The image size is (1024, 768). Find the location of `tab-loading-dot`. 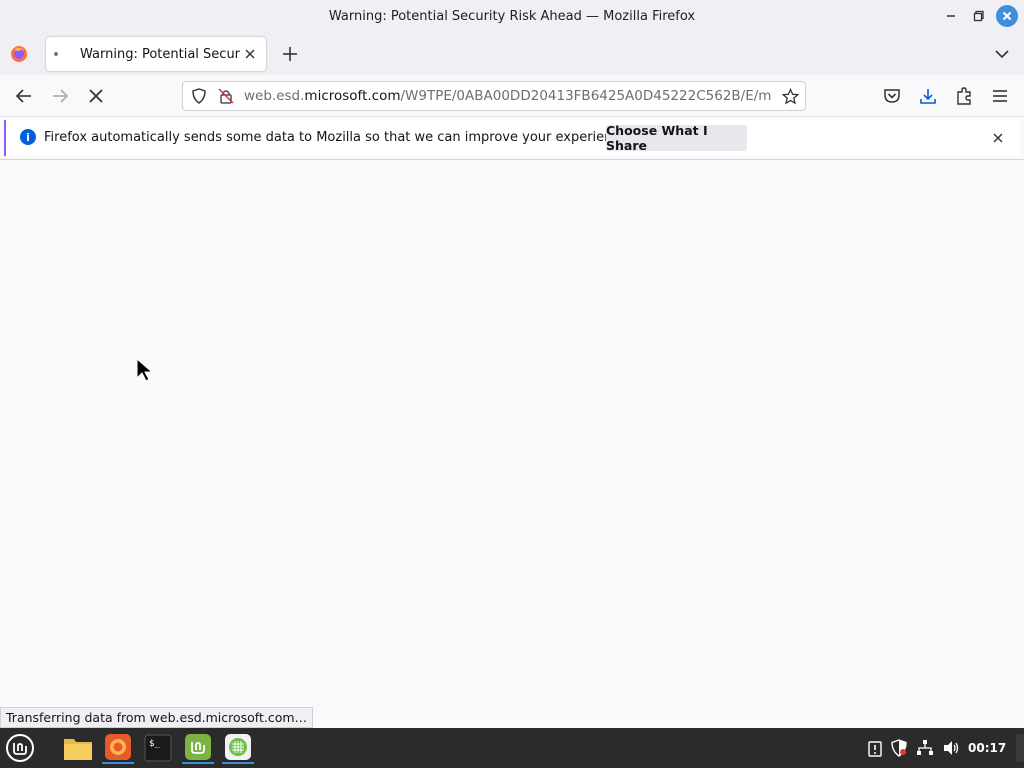

tab-loading-dot is located at coordinates (56, 54).